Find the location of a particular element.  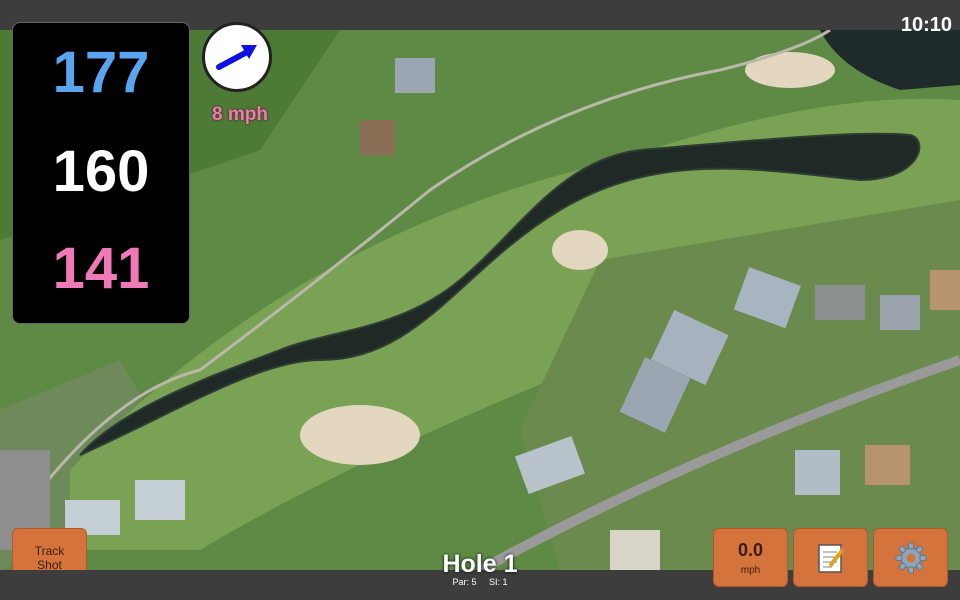

gear-icon is located at coordinates (910, 557).